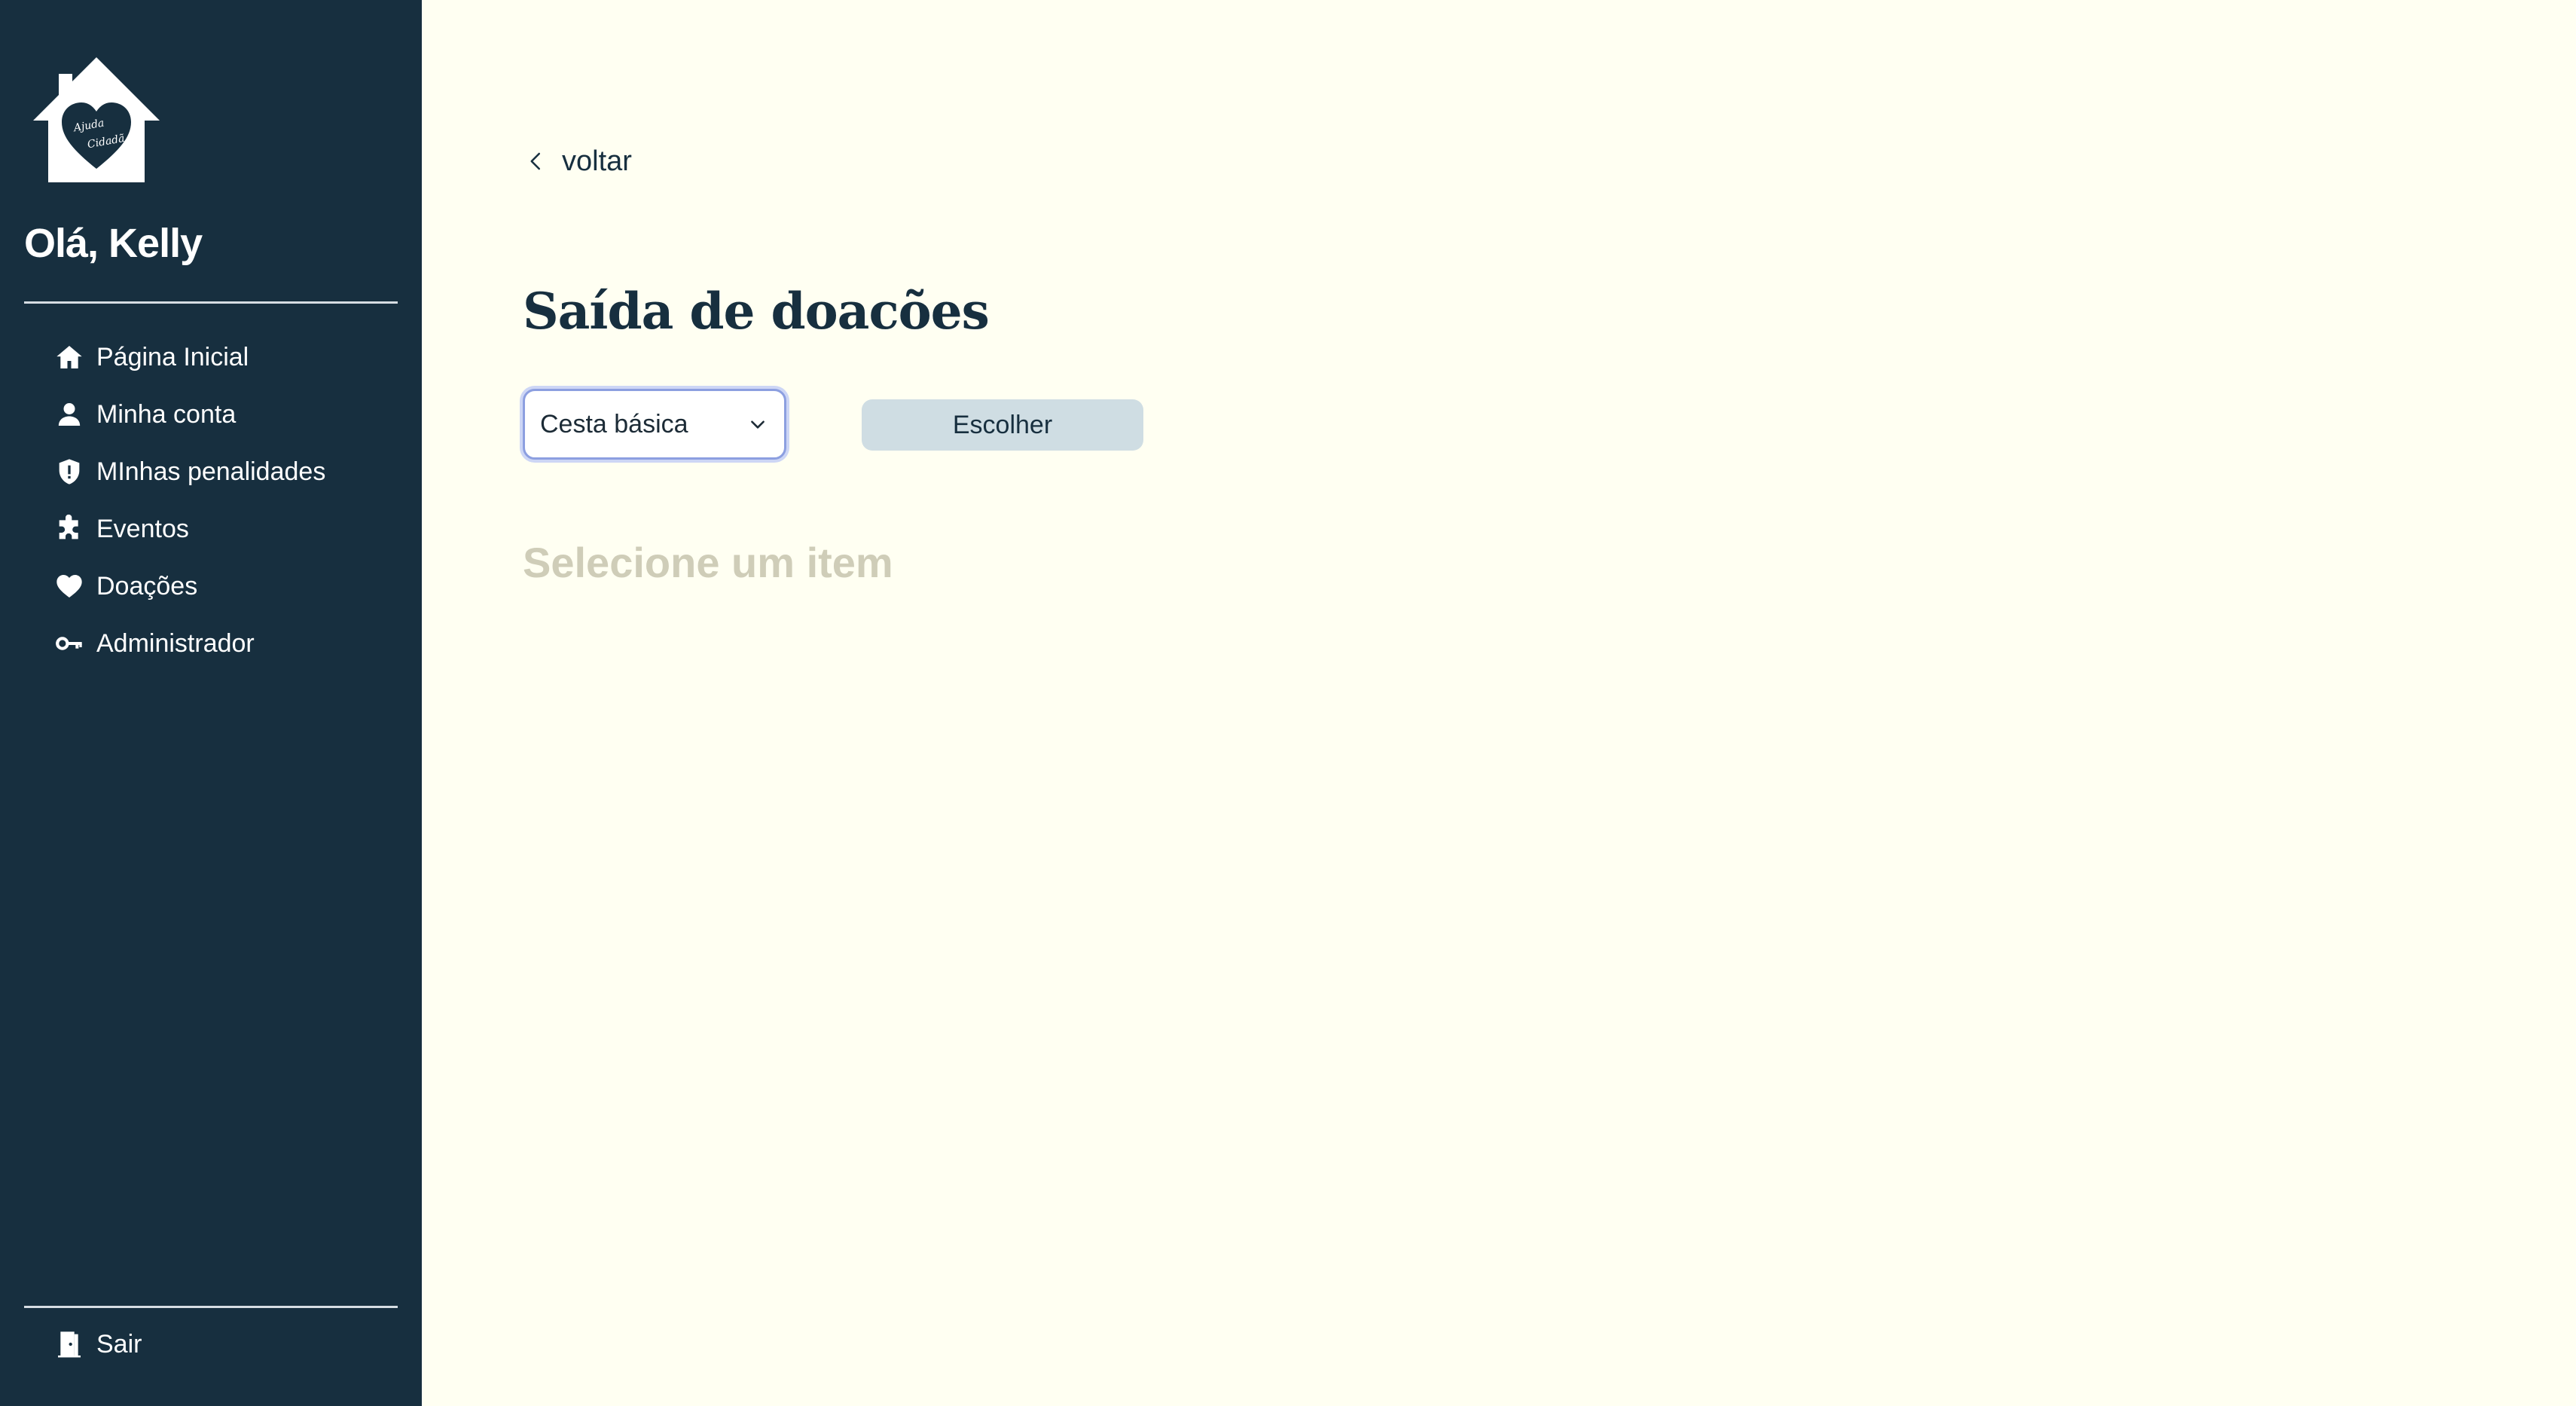 The height and width of the screenshot is (1406, 2576). Describe the element at coordinates (758, 424) in the screenshot. I see `chevron-down-icon` at that location.